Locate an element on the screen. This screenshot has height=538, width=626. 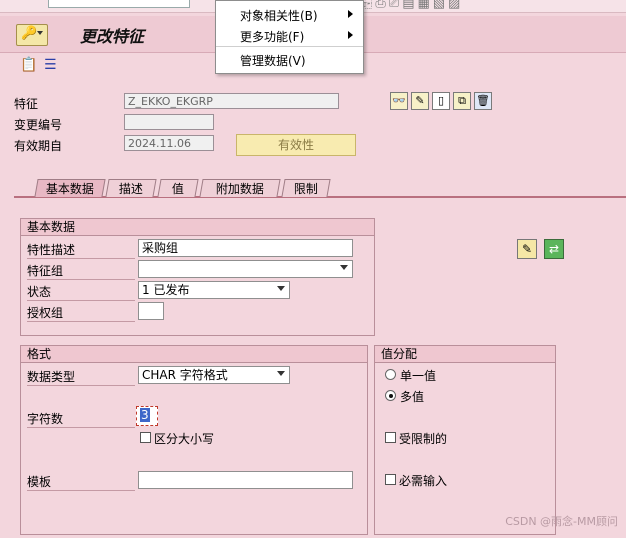
case-sensitive-label: 区分大小写 is located at coordinates (184, 439).